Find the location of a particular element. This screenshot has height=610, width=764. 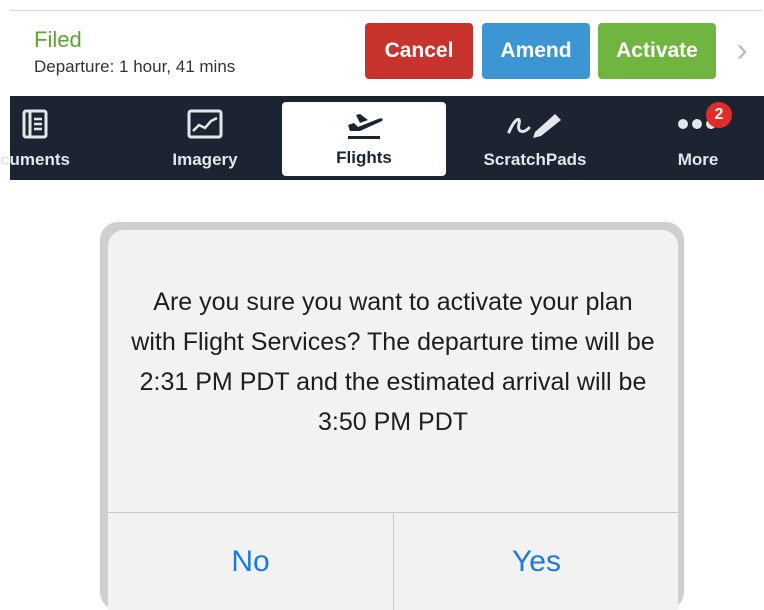

scratchpad-pen-icon is located at coordinates (535, 124).